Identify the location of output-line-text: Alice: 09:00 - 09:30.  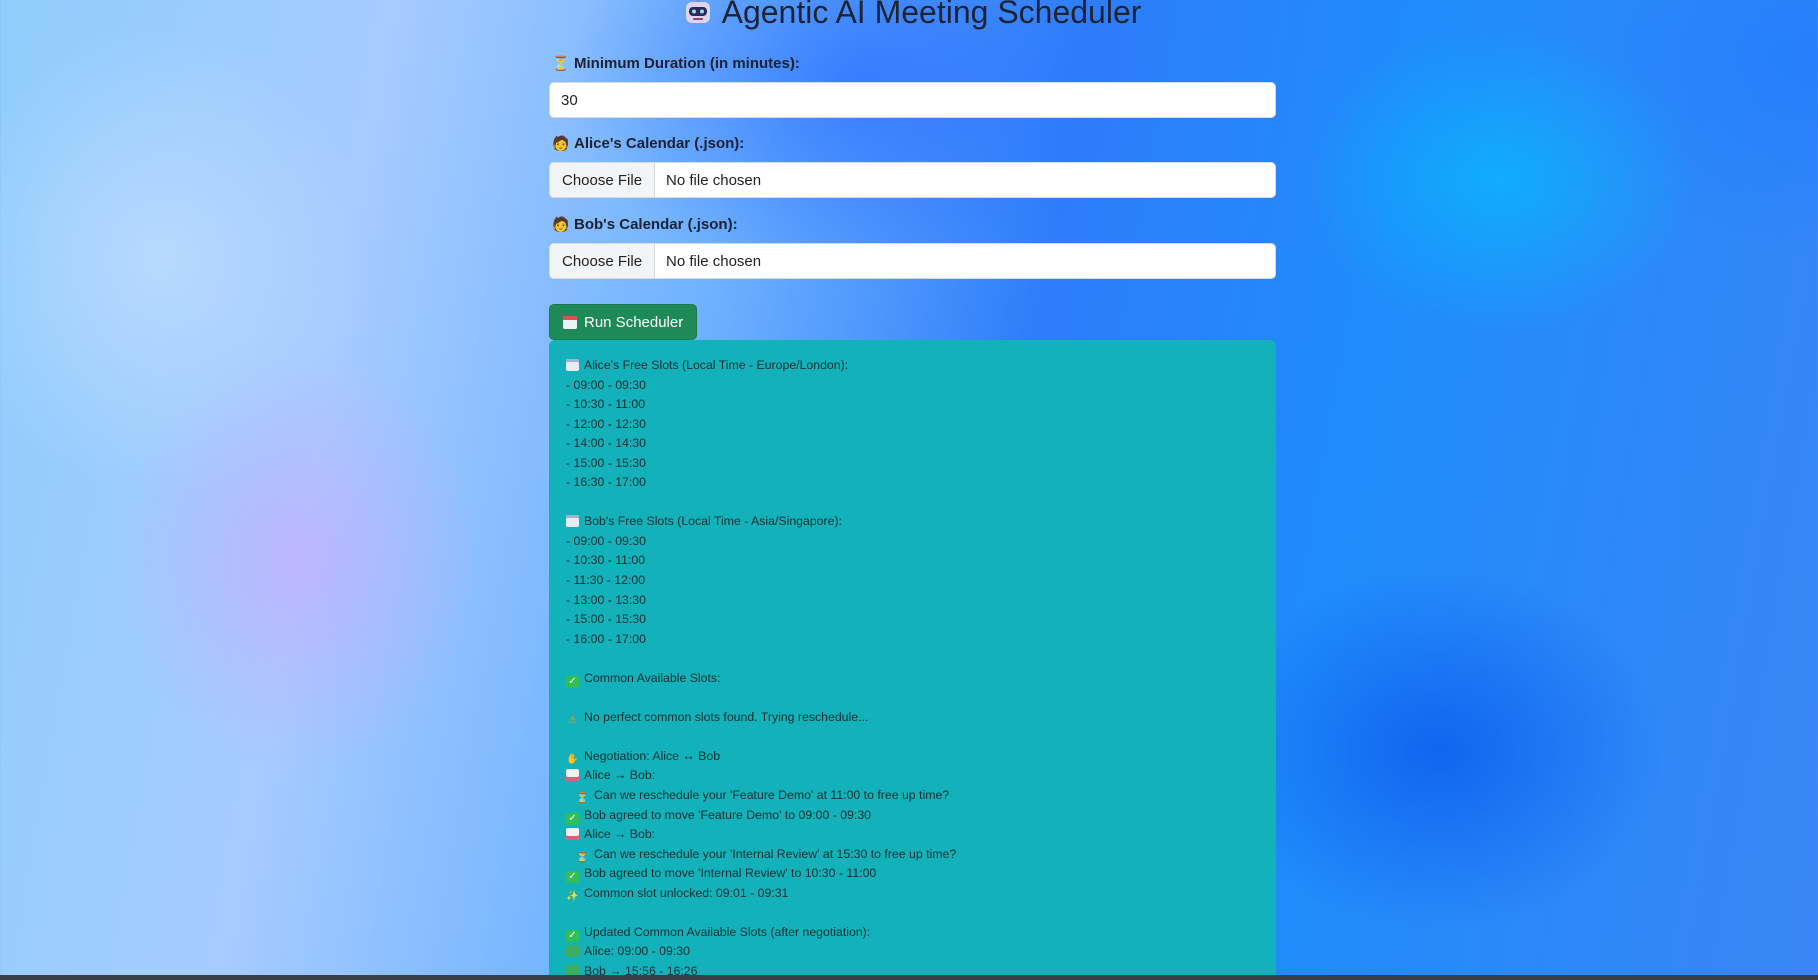
(637, 951).